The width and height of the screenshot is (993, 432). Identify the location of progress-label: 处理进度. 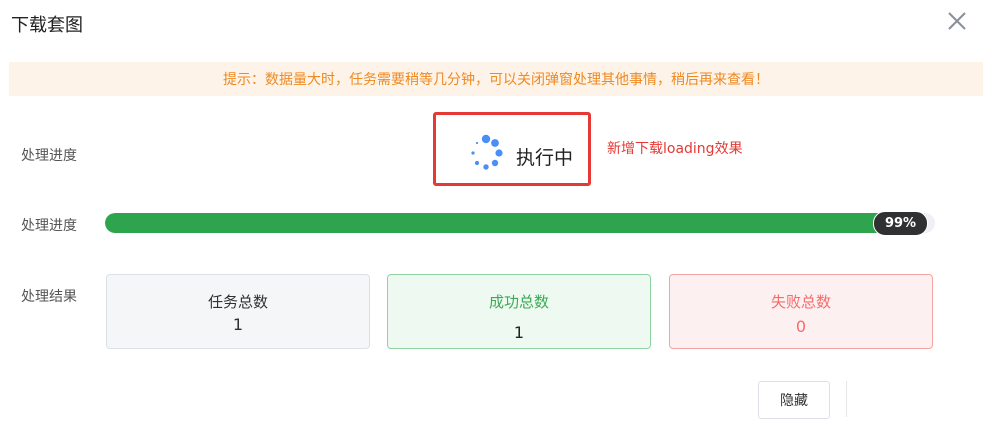
(49, 226).